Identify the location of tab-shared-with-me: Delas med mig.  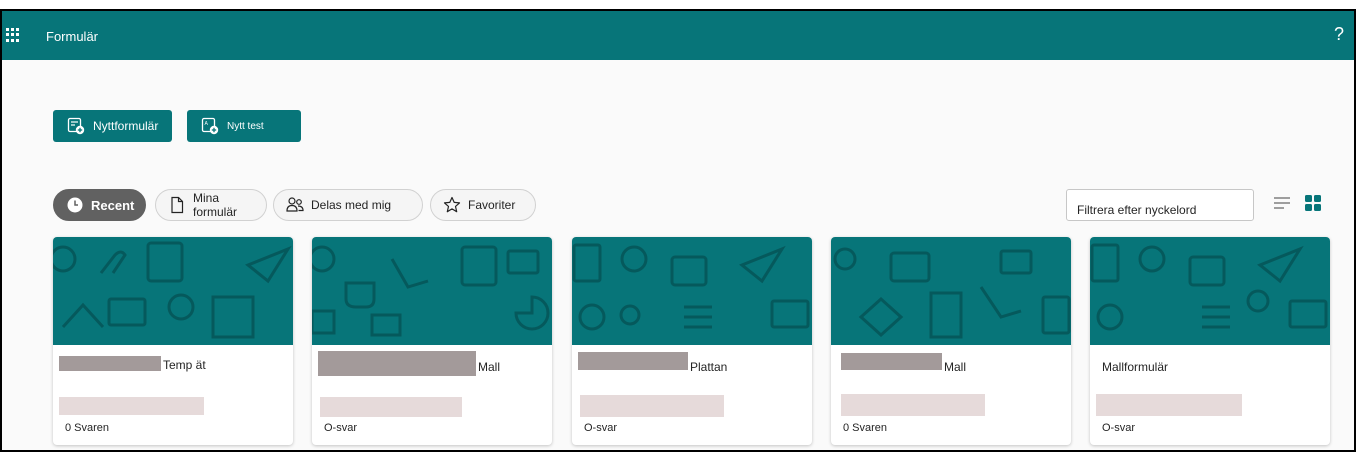
(348, 205).